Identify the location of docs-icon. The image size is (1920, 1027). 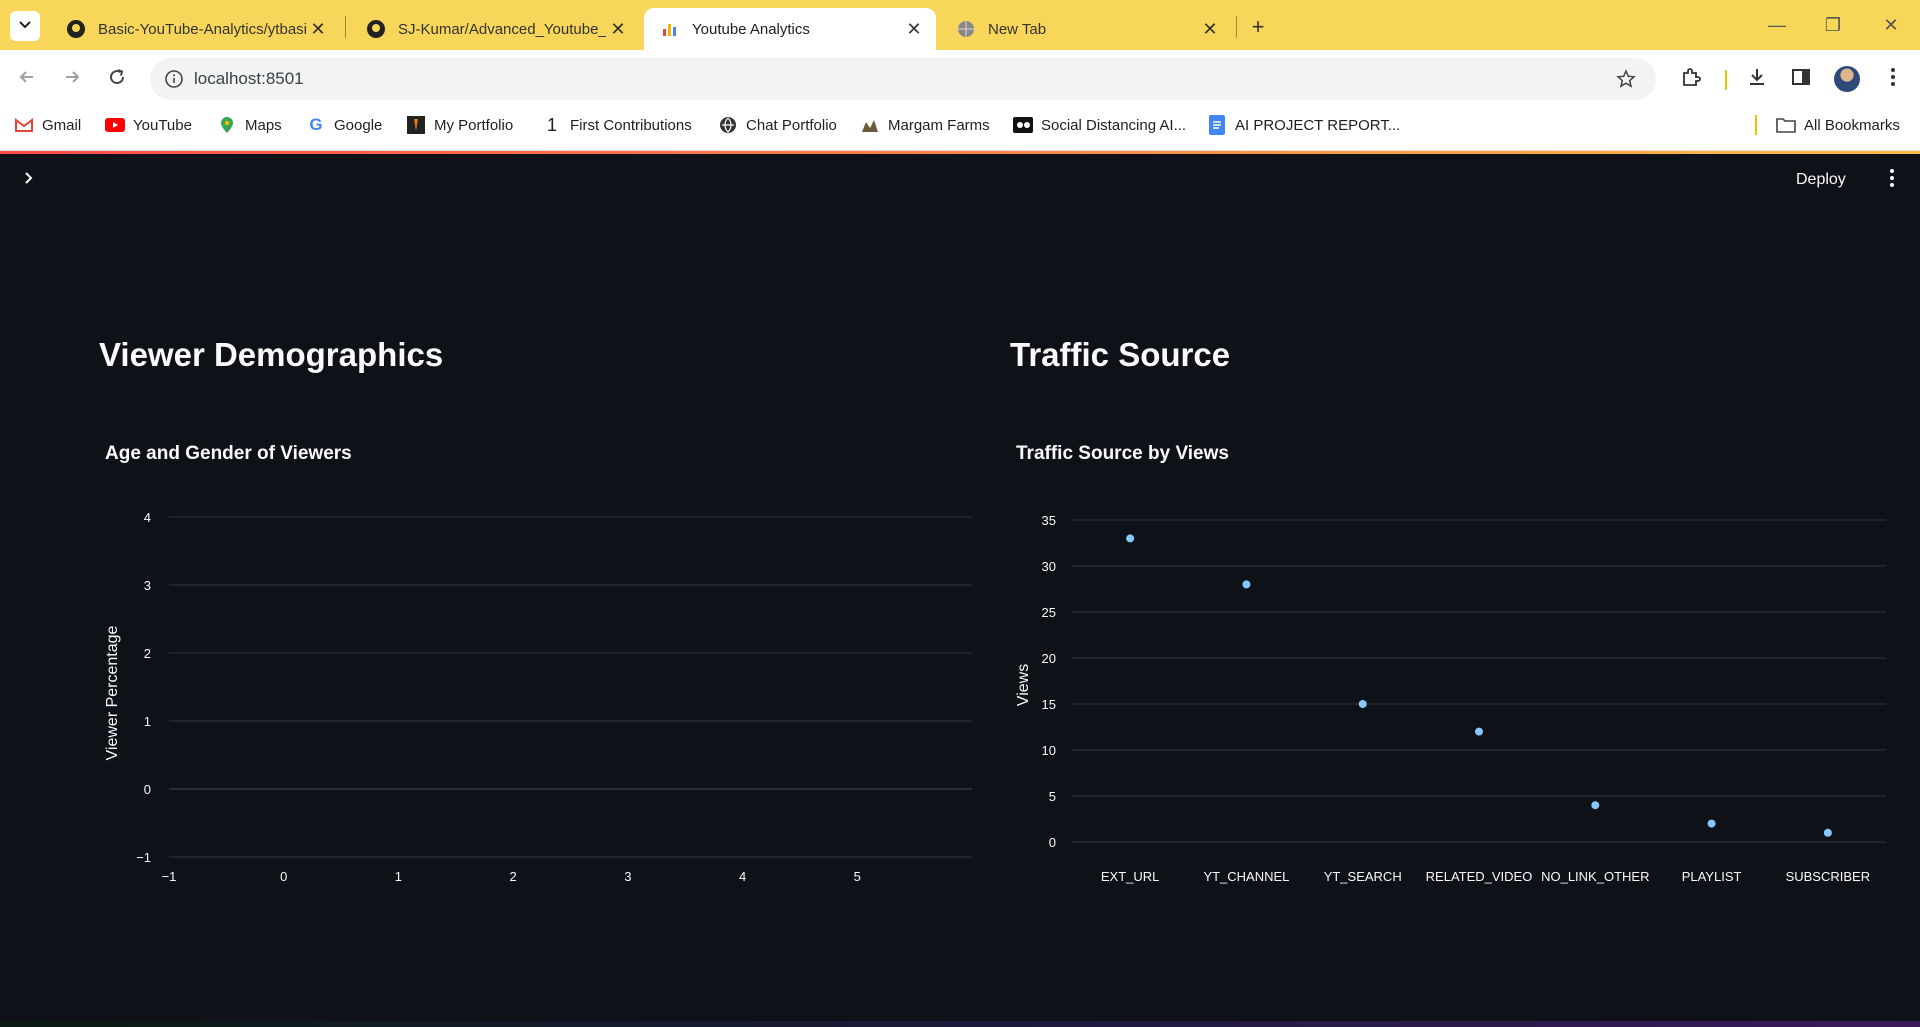
(1217, 125).